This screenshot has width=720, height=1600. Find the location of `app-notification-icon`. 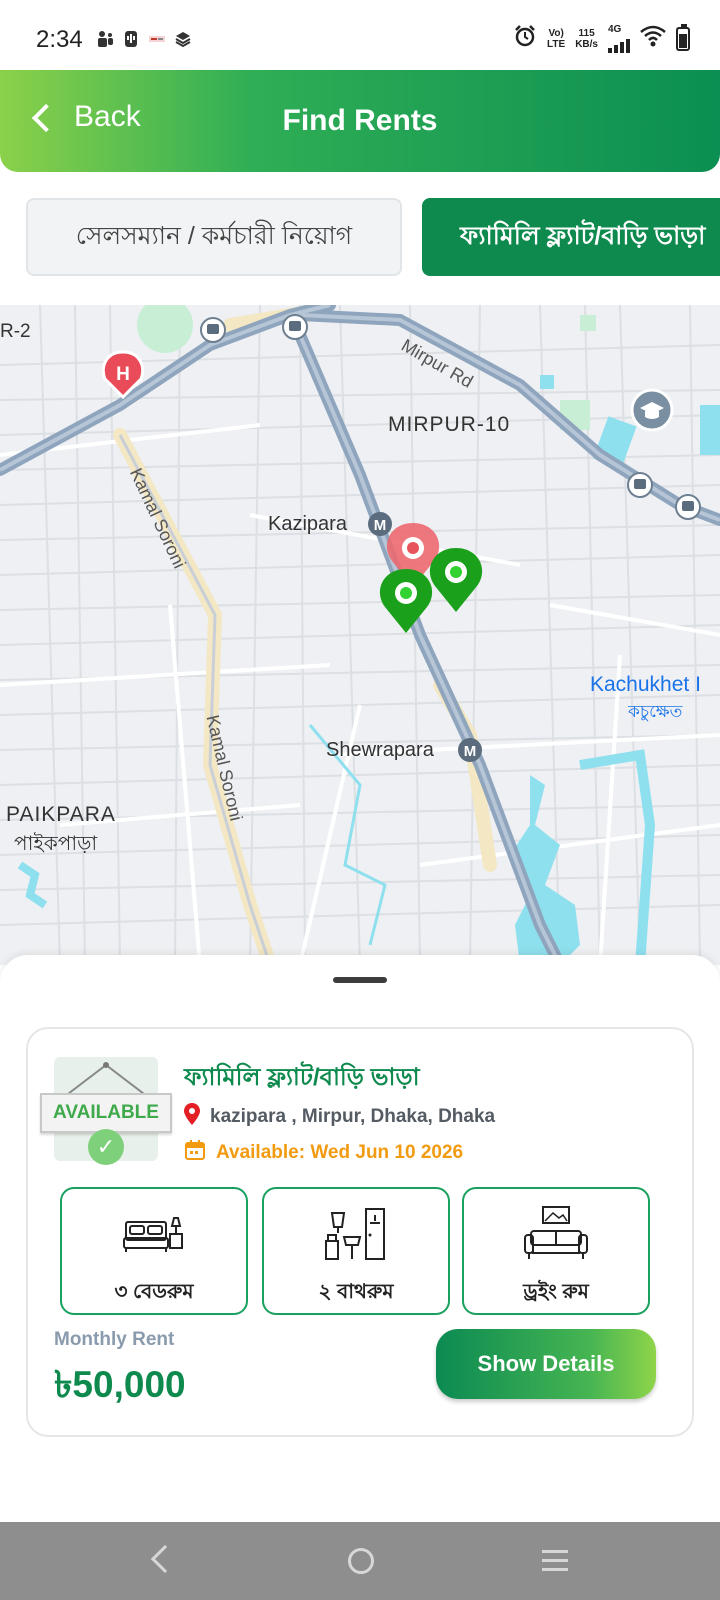

app-notification-icon is located at coordinates (157, 39).